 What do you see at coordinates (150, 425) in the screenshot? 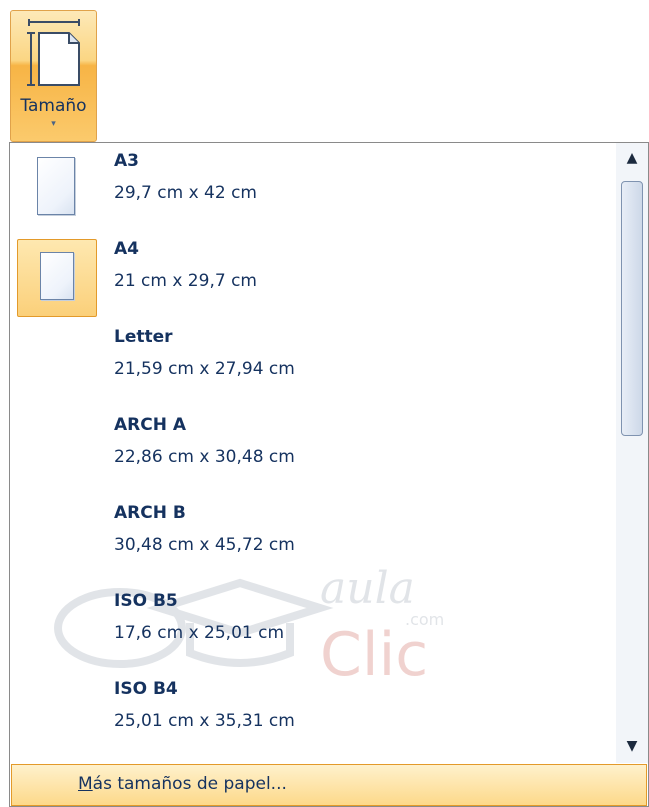
I see `paper-name: ARCH A` at bounding box center [150, 425].